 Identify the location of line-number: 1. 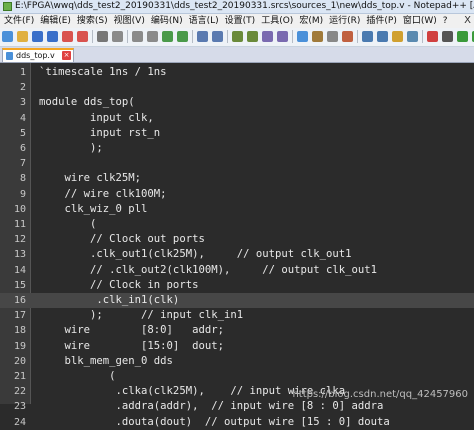
(22, 72).